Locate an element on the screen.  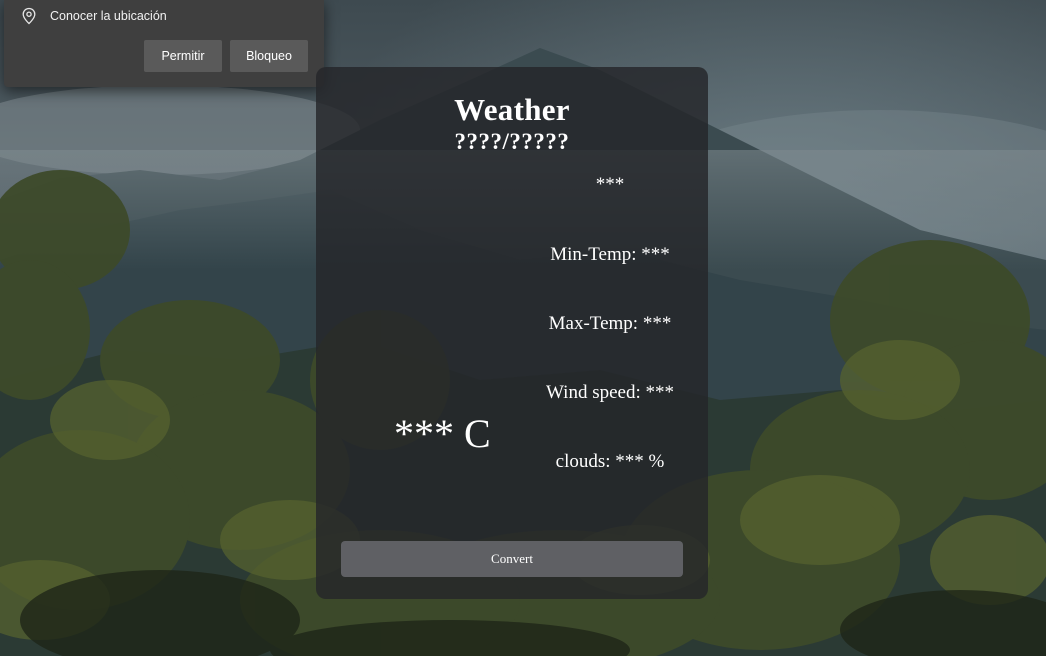
max-temp-label: Max-Temp: *** is located at coordinates (610, 323).